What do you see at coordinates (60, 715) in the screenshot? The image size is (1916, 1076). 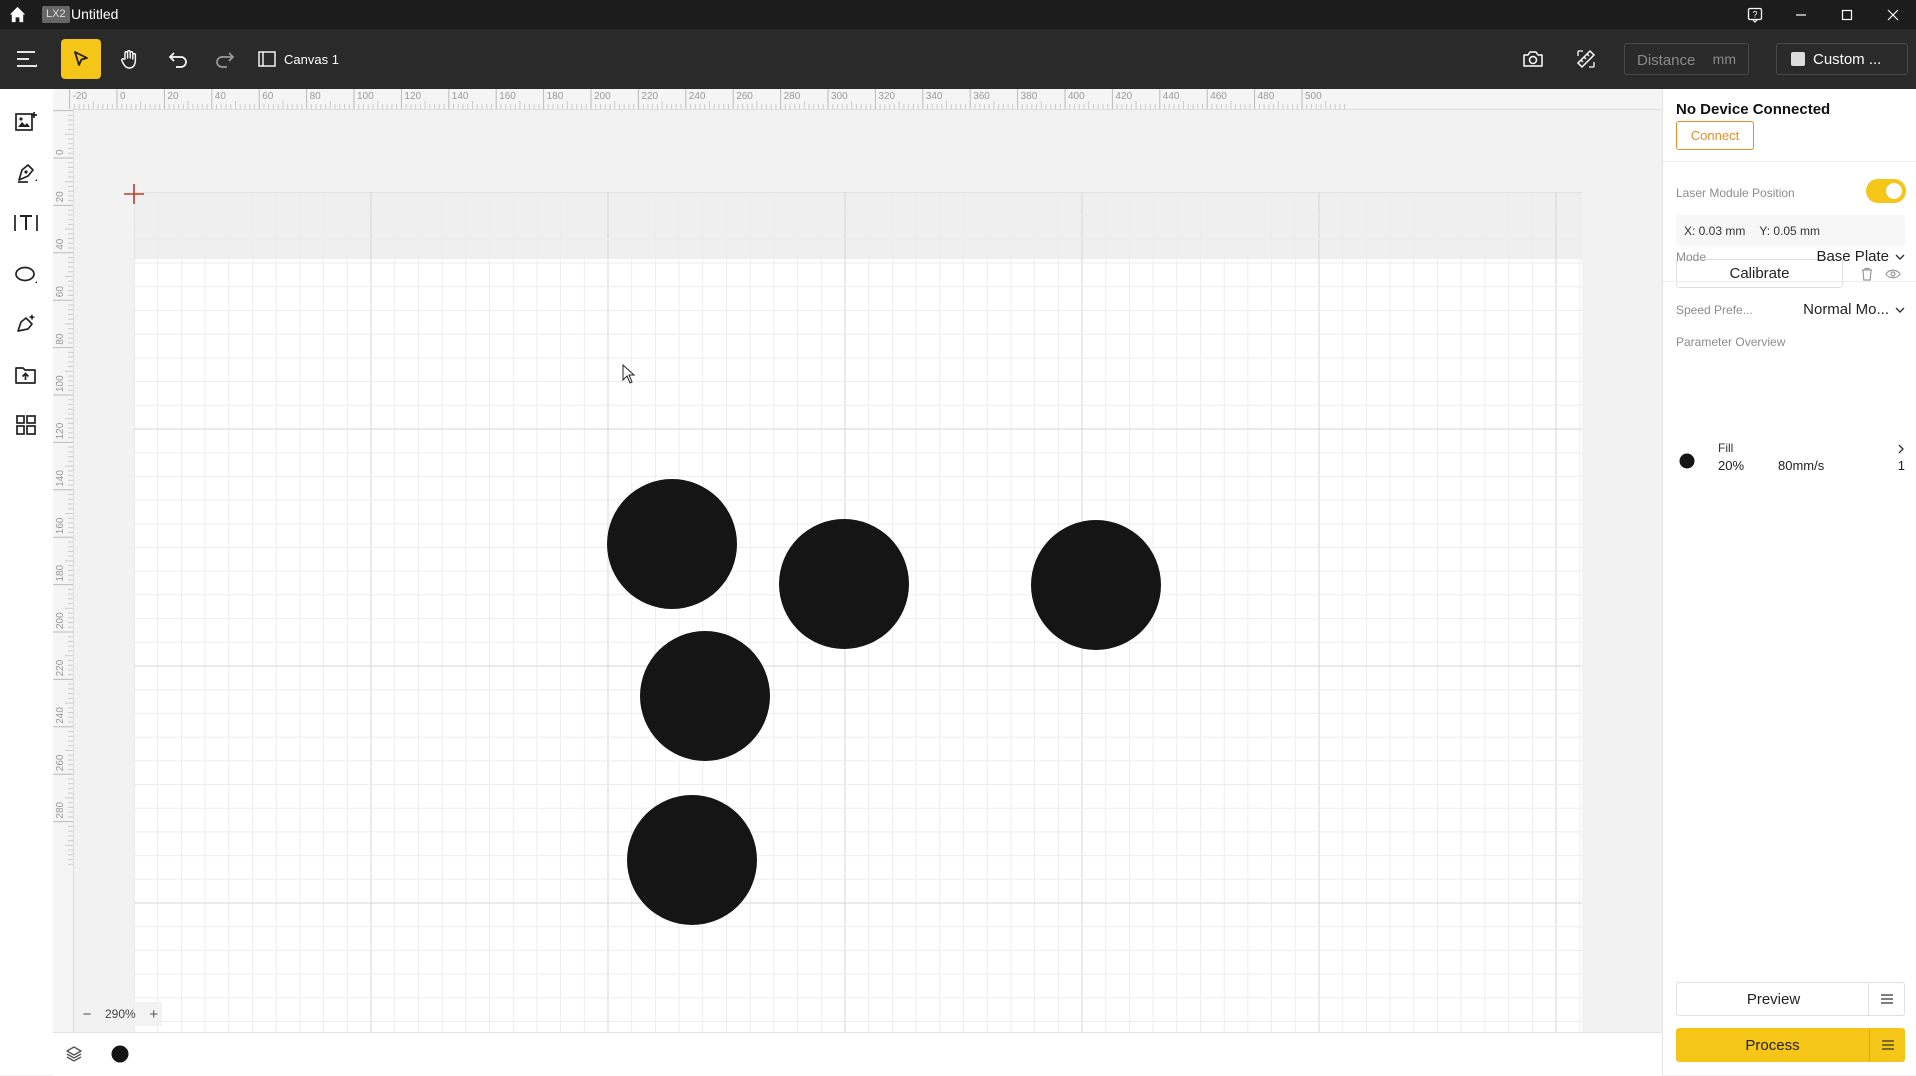 I see `ruler-label: 240` at bounding box center [60, 715].